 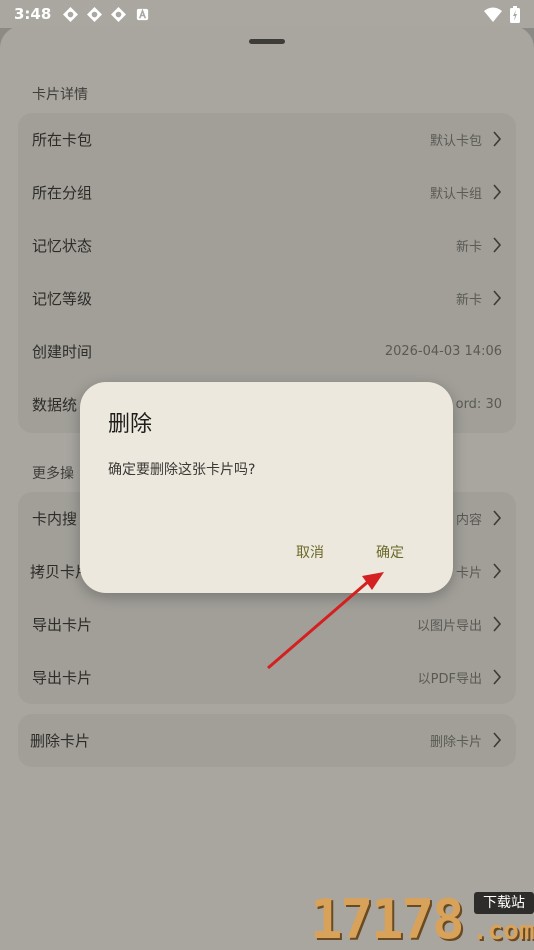 I want to click on row-label: 所在分组, so click(x=62, y=193).